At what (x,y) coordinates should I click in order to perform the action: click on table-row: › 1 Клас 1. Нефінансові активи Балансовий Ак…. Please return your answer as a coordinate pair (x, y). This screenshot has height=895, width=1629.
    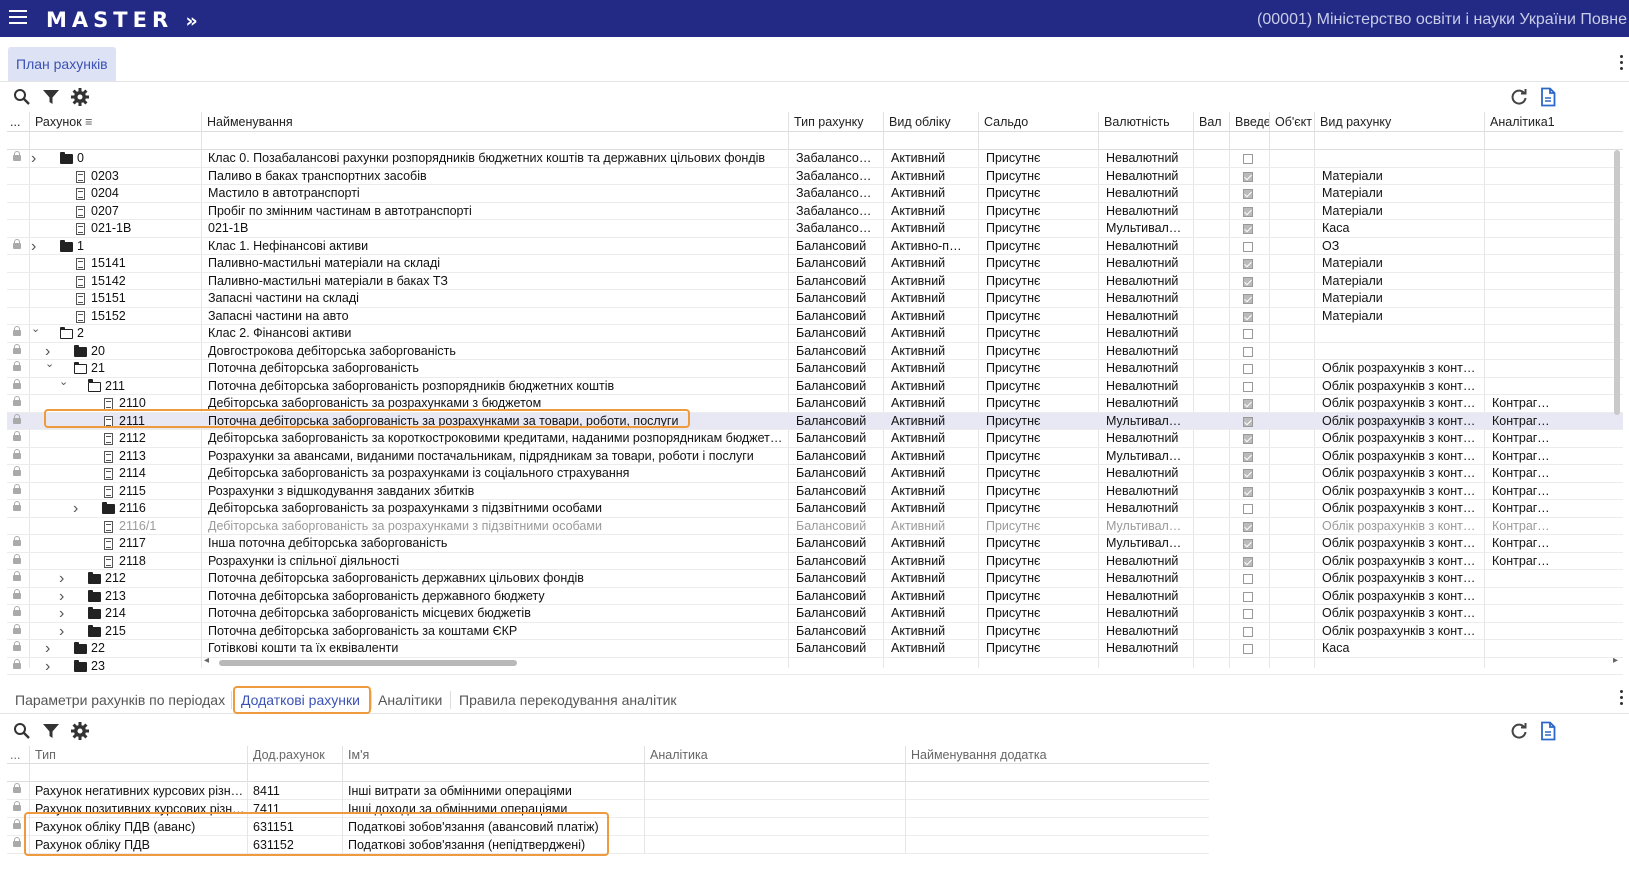
    Looking at the image, I should click on (815, 247).